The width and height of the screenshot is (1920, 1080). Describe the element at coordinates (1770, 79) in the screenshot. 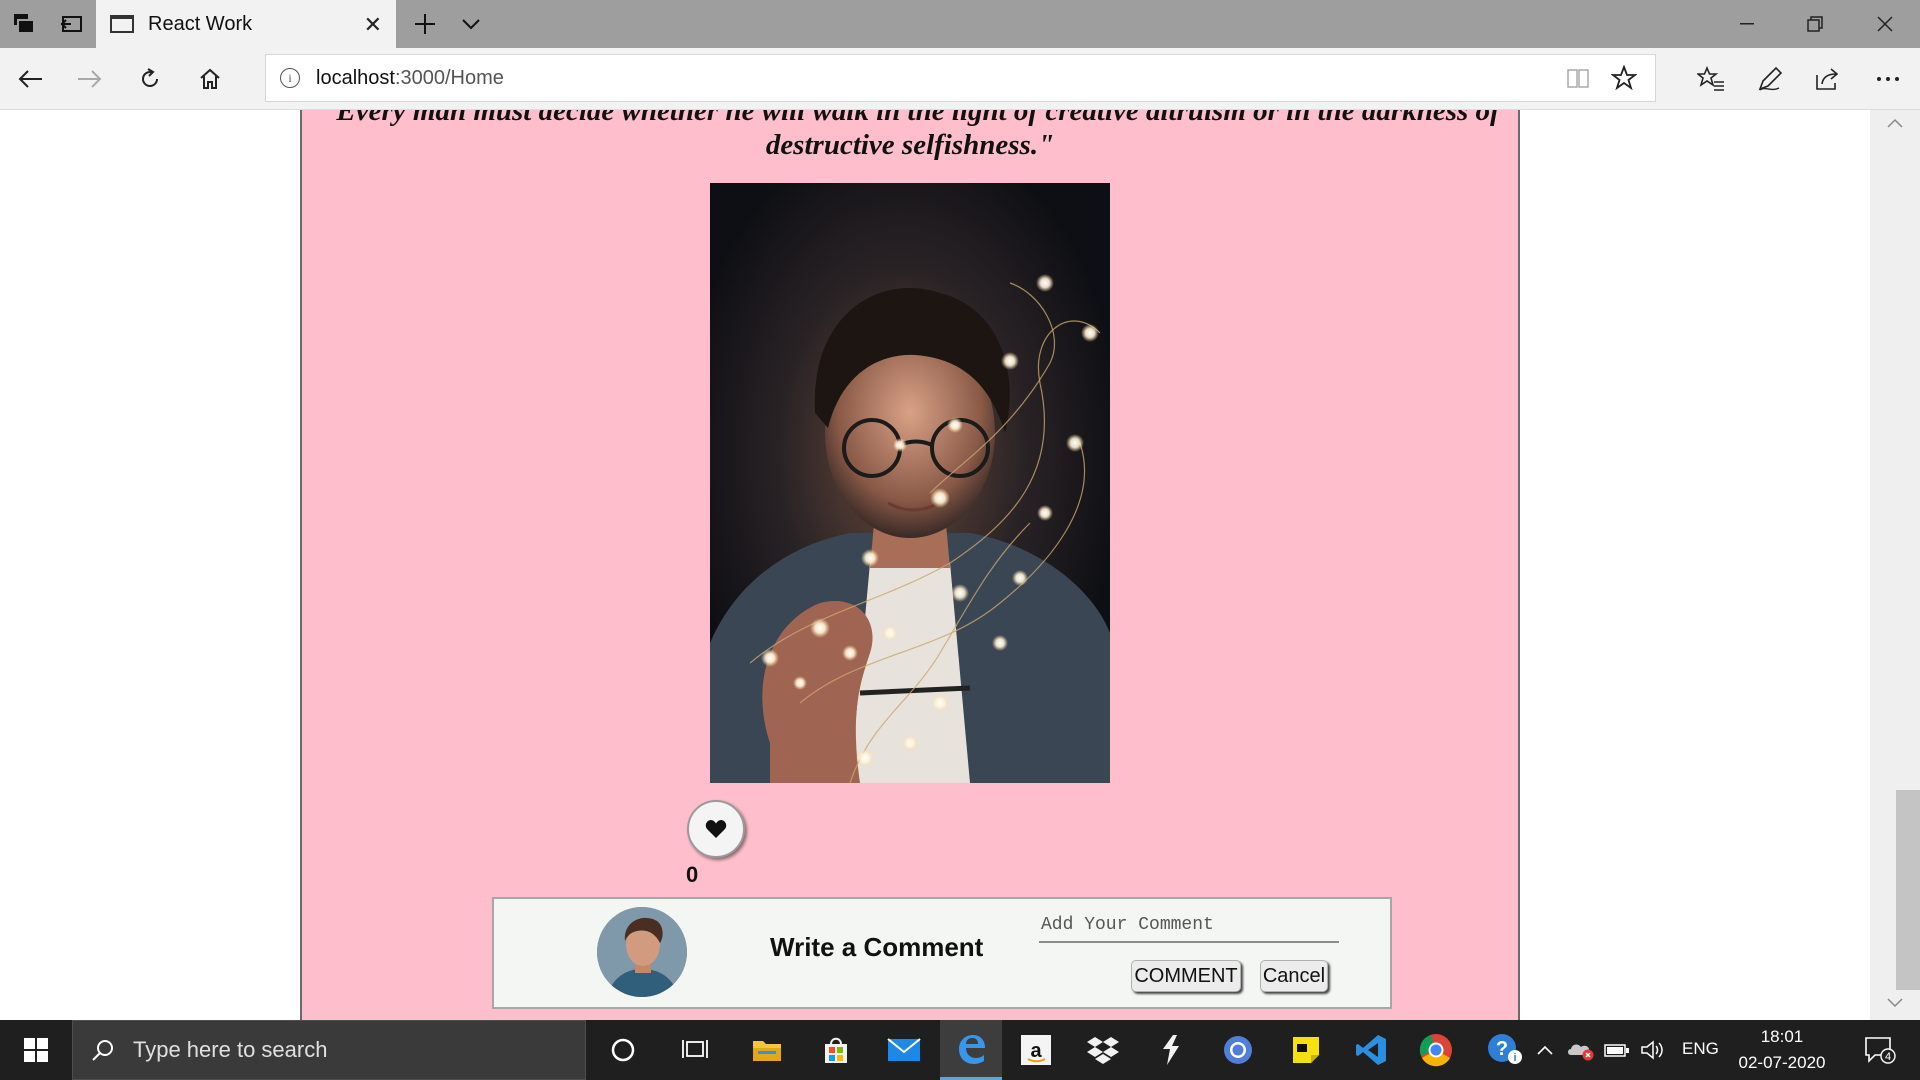

I see `web-note-pen-icon` at that location.